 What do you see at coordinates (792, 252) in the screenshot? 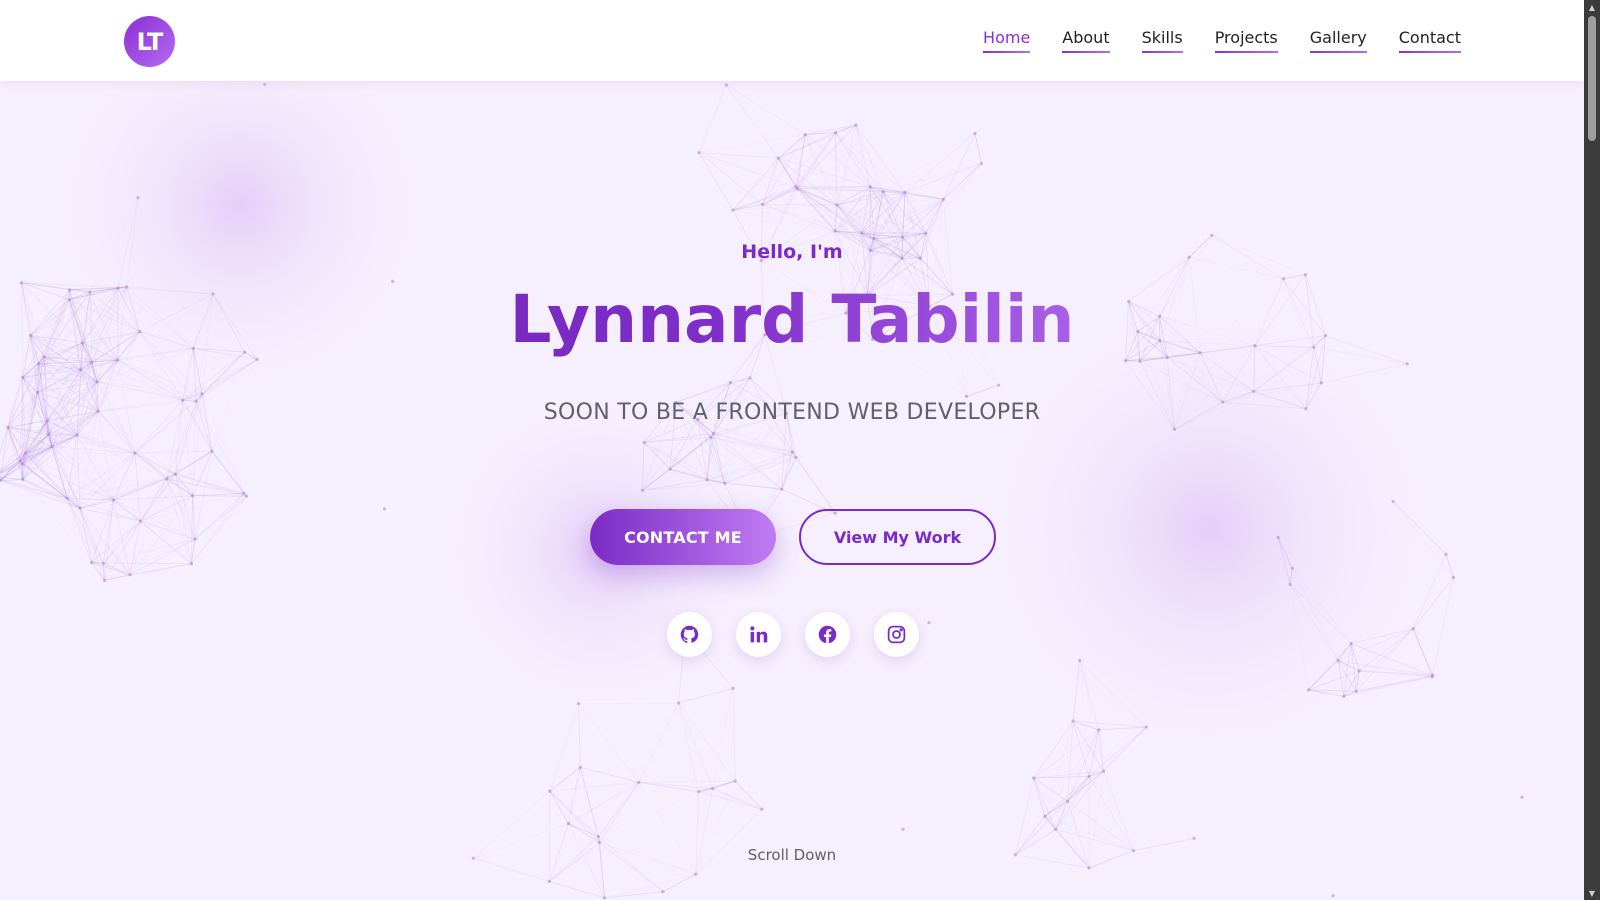
I see `hero-greeting: Hello, I'm` at bounding box center [792, 252].